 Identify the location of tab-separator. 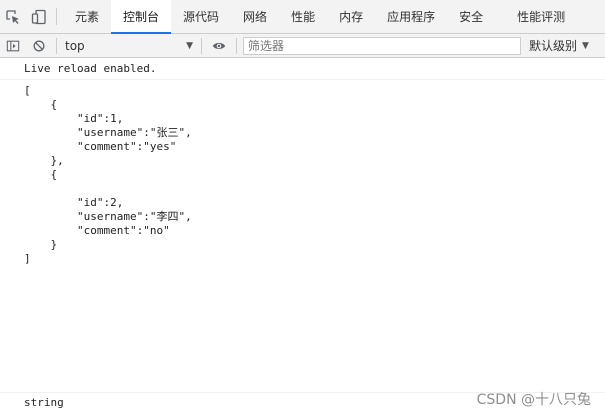
(56, 16).